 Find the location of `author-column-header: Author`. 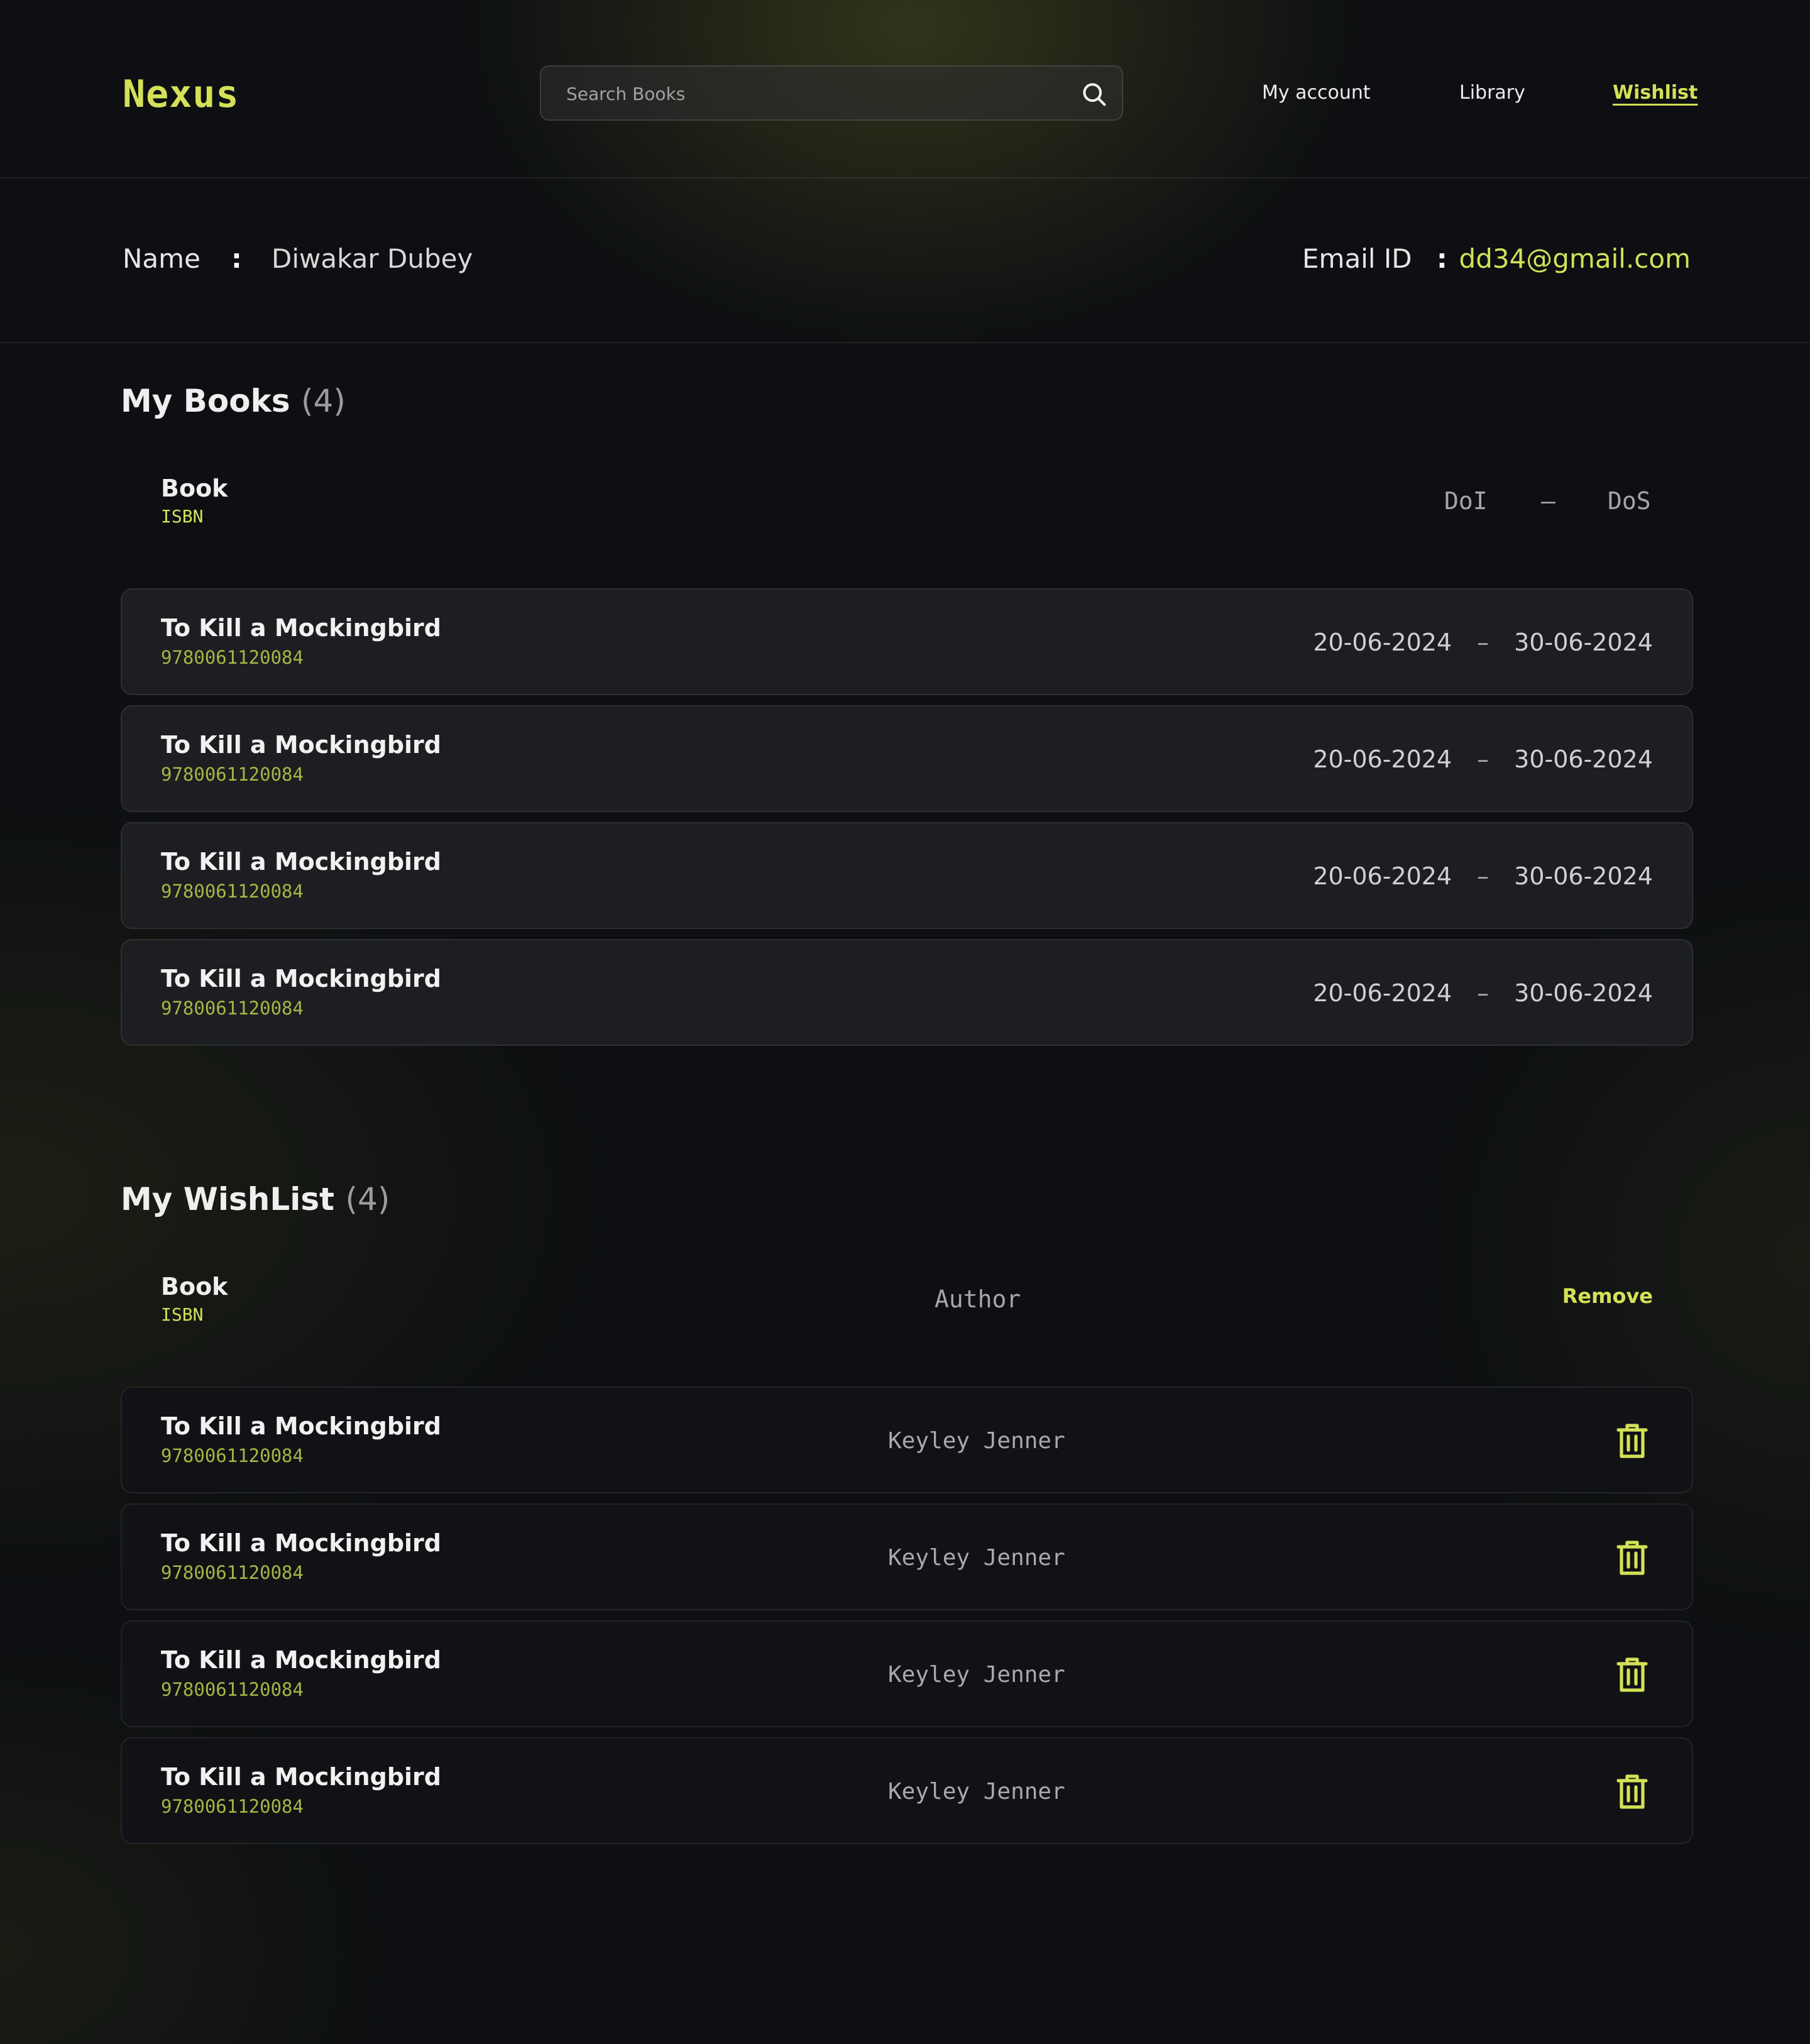

author-column-header: Author is located at coordinates (978, 1299).